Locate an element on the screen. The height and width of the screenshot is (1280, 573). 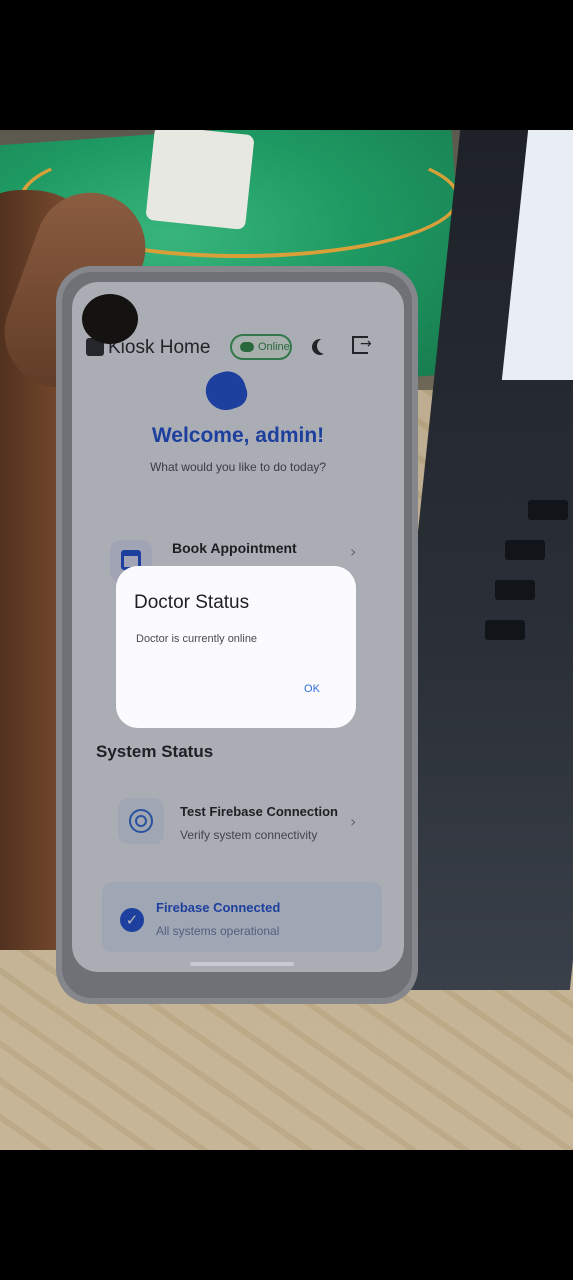
dialog-title: Doctor Status is located at coordinates (192, 602).